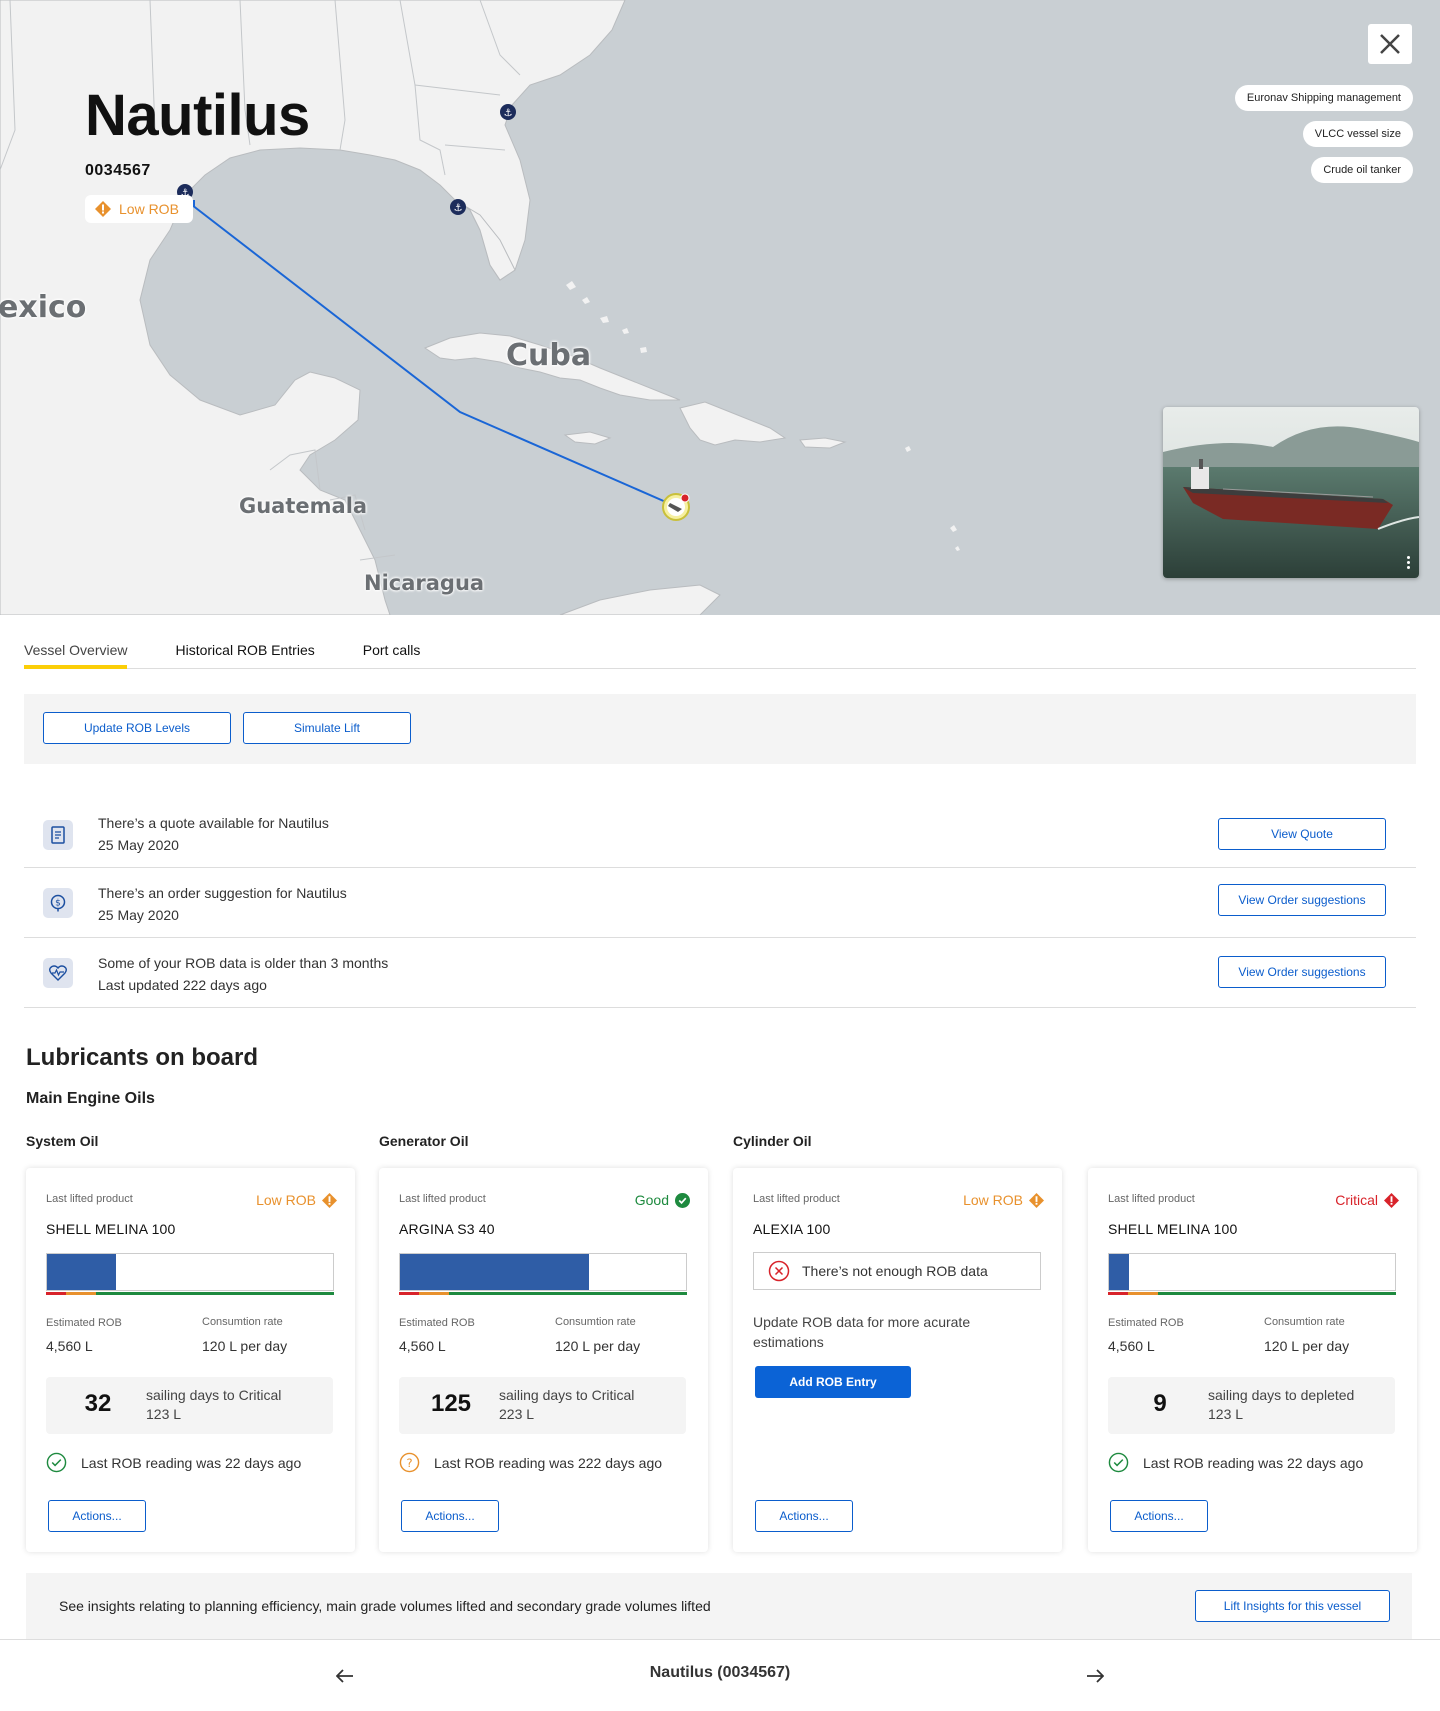 This screenshot has height=1711, width=1440. I want to click on arrow-right-icon, so click(1095, 1676).